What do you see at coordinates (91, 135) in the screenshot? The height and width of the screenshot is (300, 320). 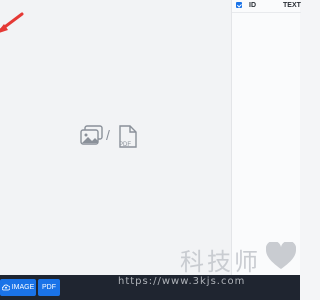 I see `image-stack-icon` at bounding box center [91, 135].